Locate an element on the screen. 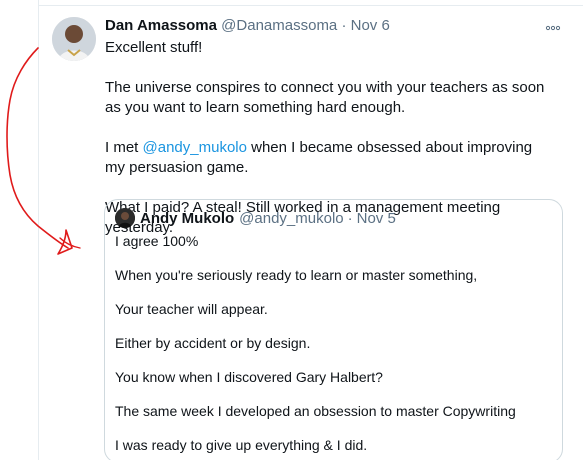  quote-avatar-image is located at coordinates (125, 218).